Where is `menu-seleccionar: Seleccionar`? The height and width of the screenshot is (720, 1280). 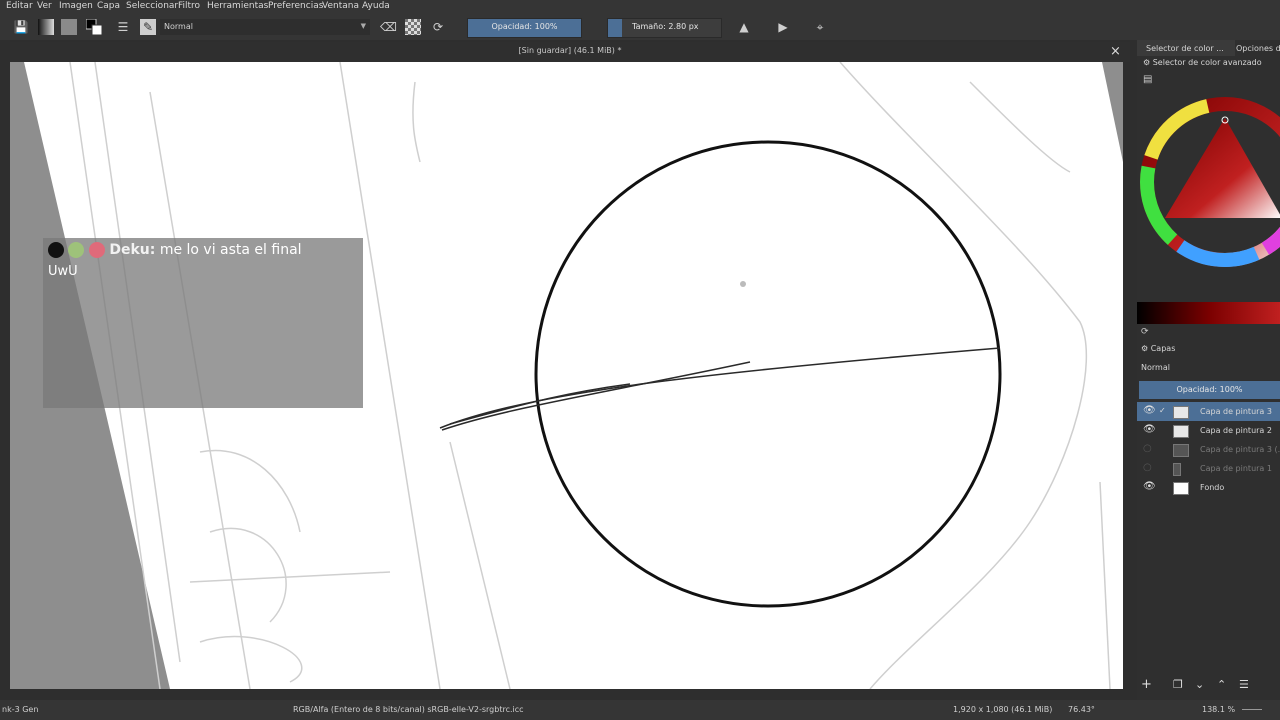 menu-seleccionar: Seleccionar is located at coordinates (152, 6).